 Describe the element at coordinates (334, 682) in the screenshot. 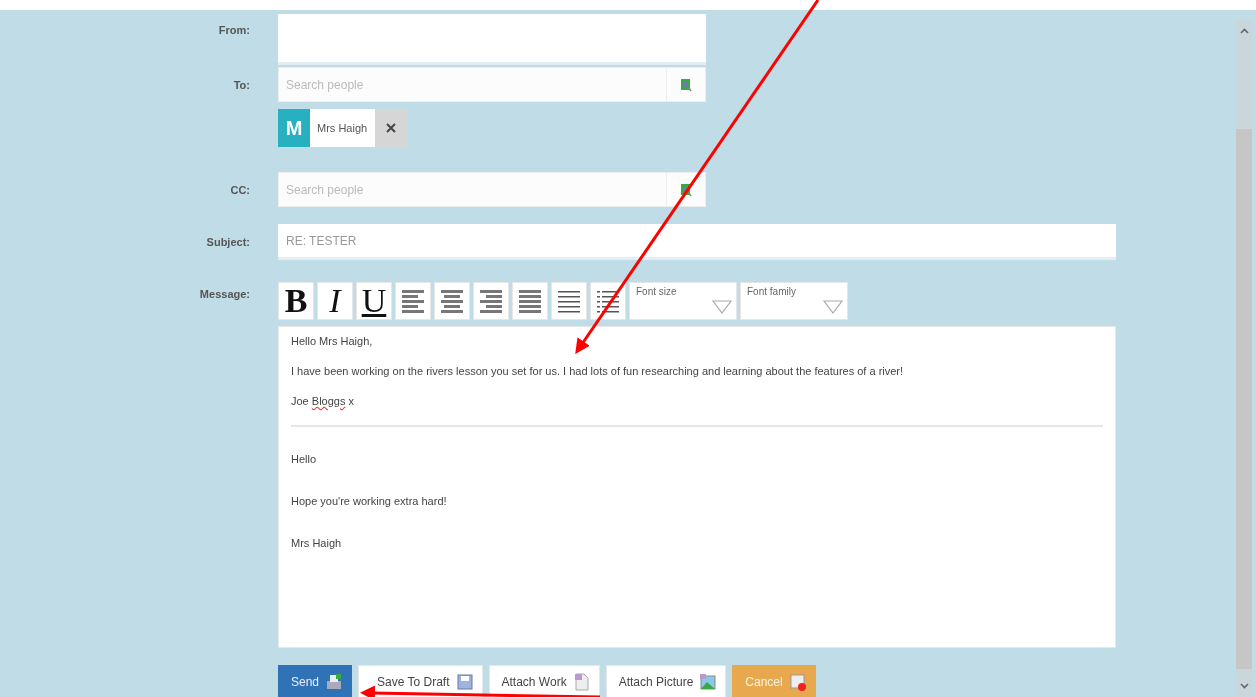

I see `printer-icon` at that location.